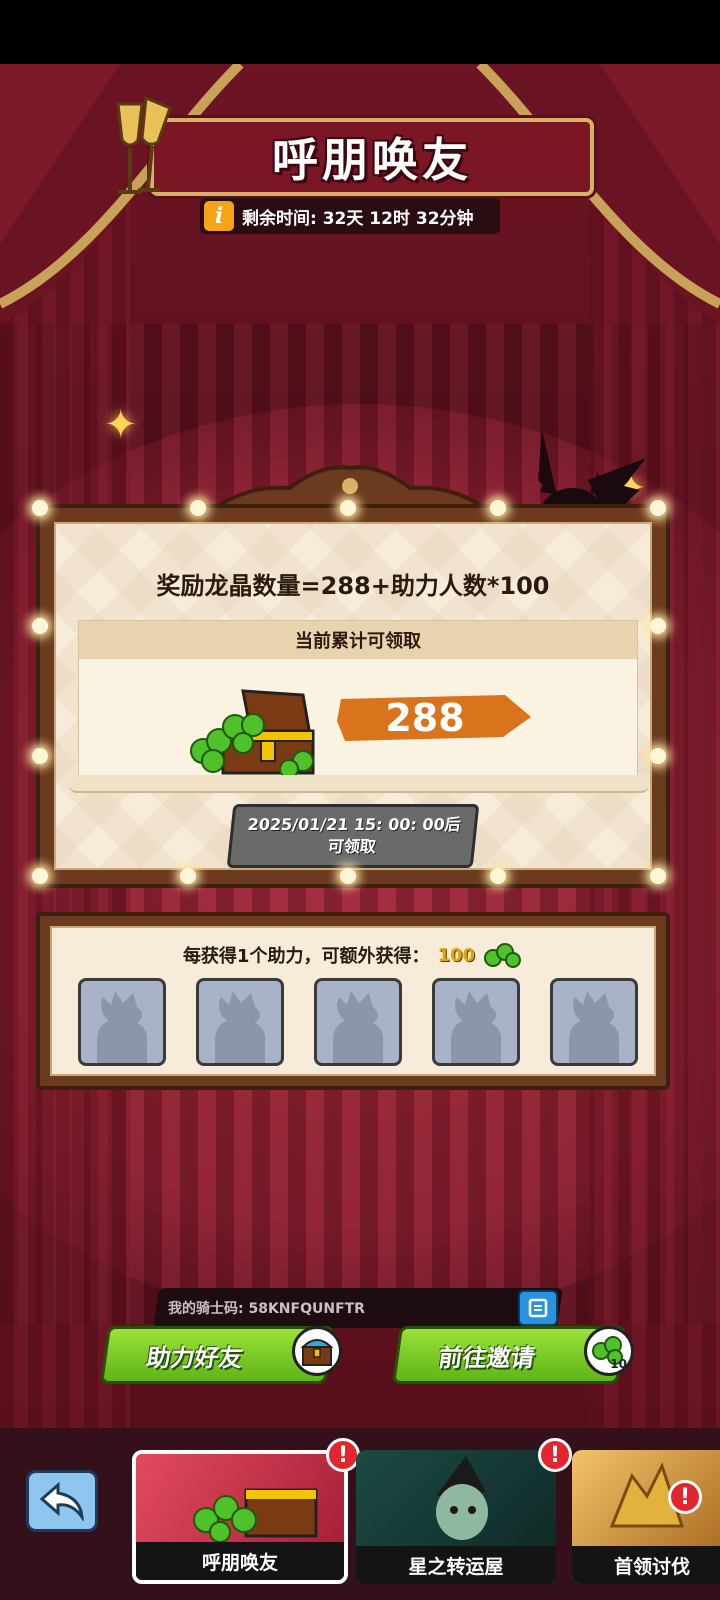 The image size is (720, 1600). What do you see at coordinates (358, 218) in the screenshot?
I see `remaining-time: 剩余时间: 32天 12时 32分钟` at bounding box center [358, 218].